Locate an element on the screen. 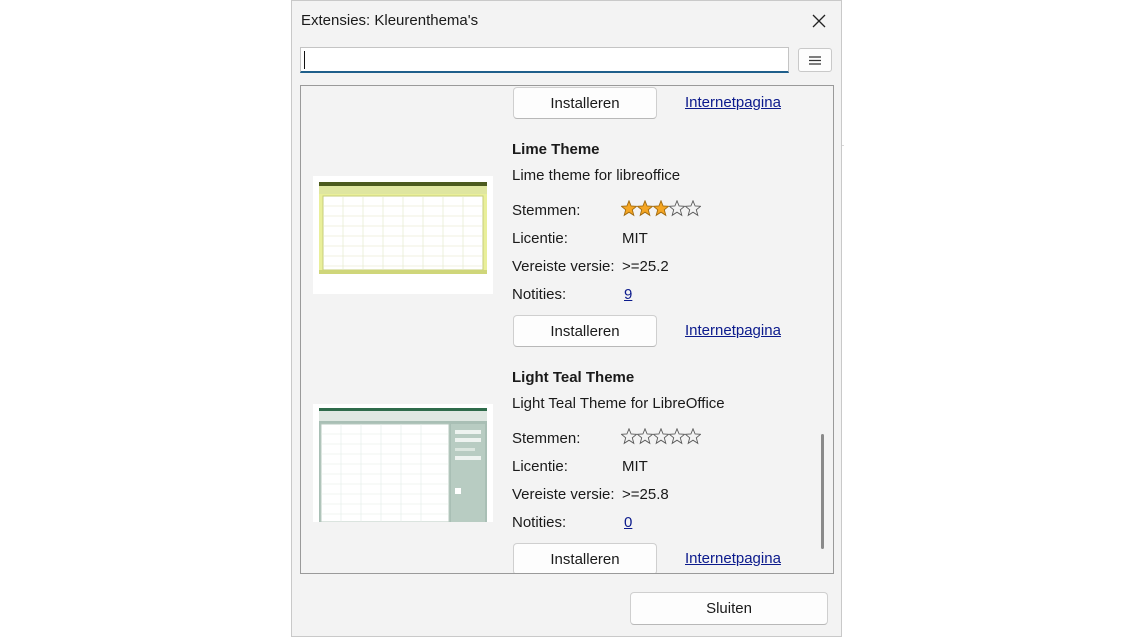 The image size is (1134, 638). extension-description: Light Teal Theme for LibreOffice is located at coordinates (618, 403).